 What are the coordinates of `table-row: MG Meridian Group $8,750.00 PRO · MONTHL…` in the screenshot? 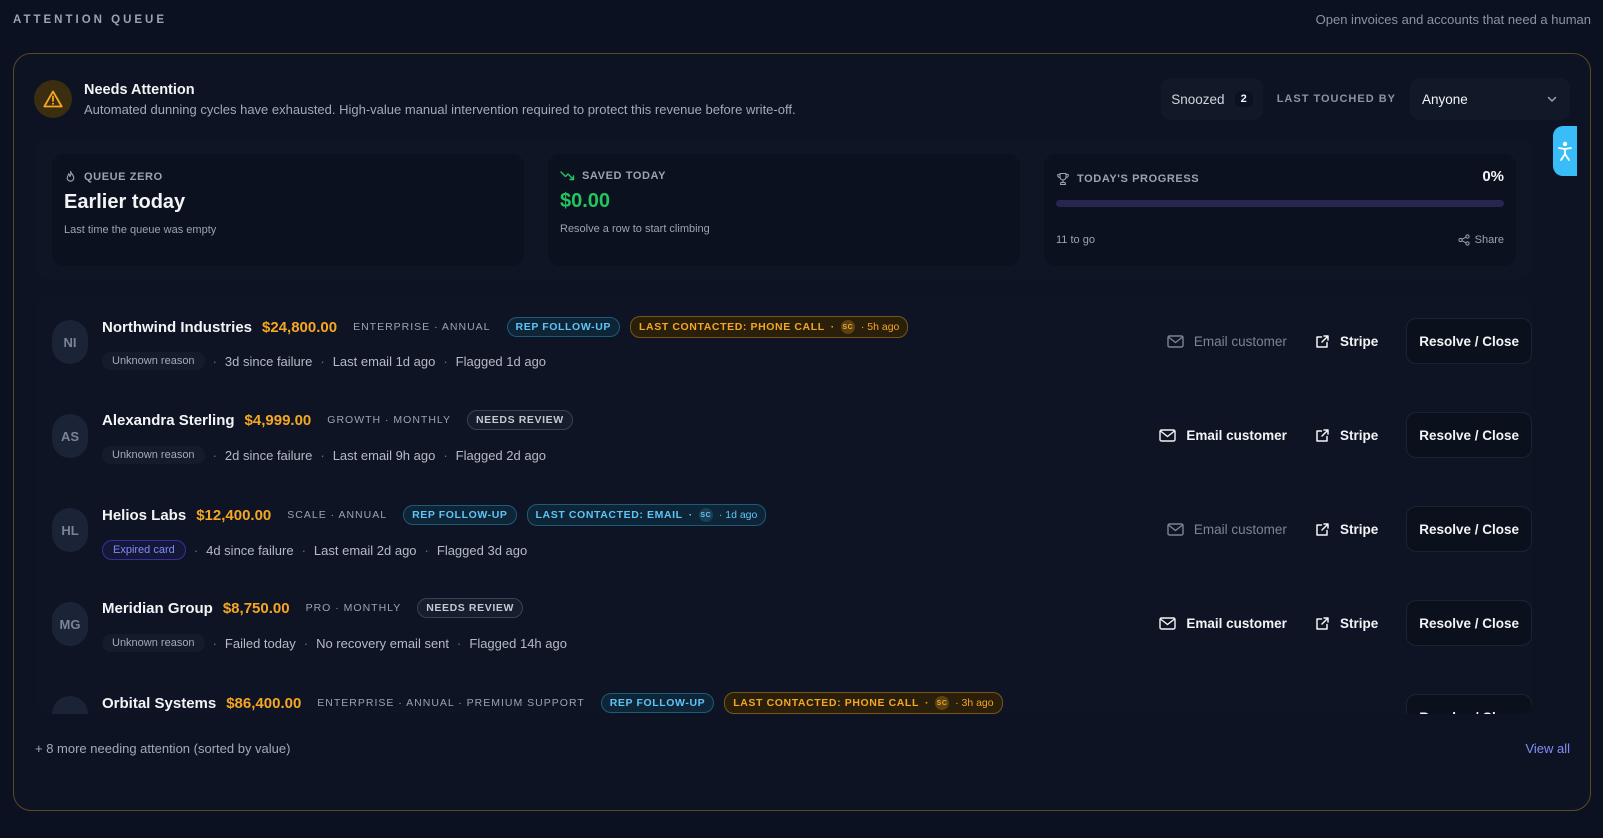 It's located at (784, 623).